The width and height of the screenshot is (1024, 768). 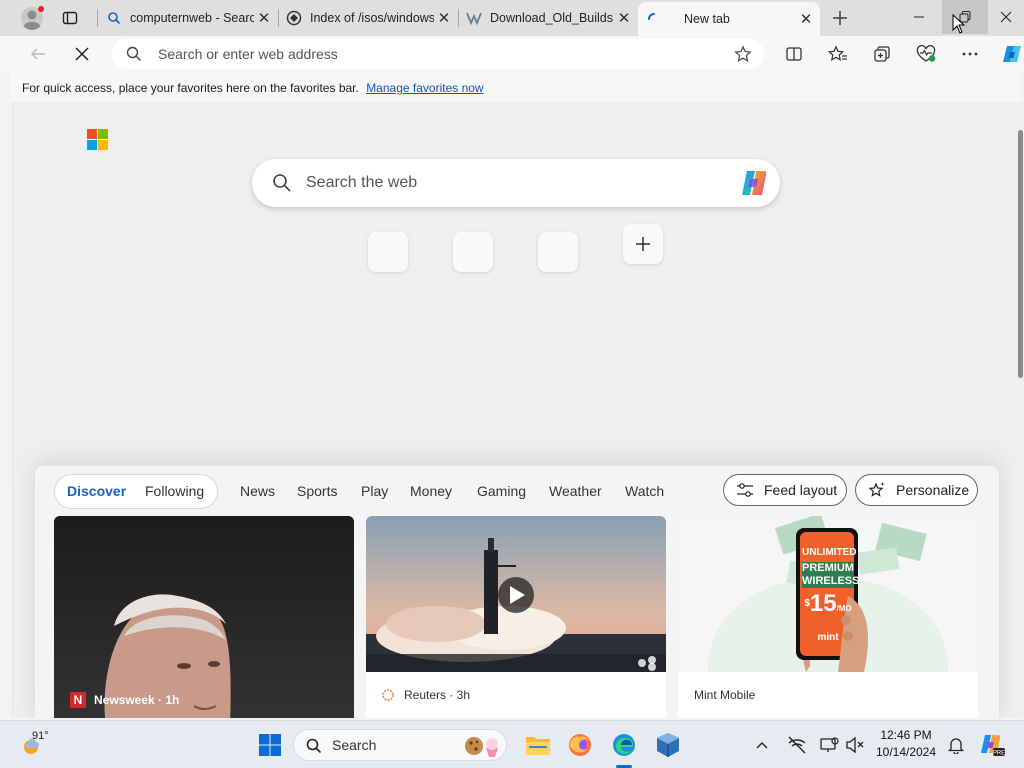 What do you see at coordinates (270, 745) in the screenshot?
I see `windows-start-icon` at bounding box center [270, 745].